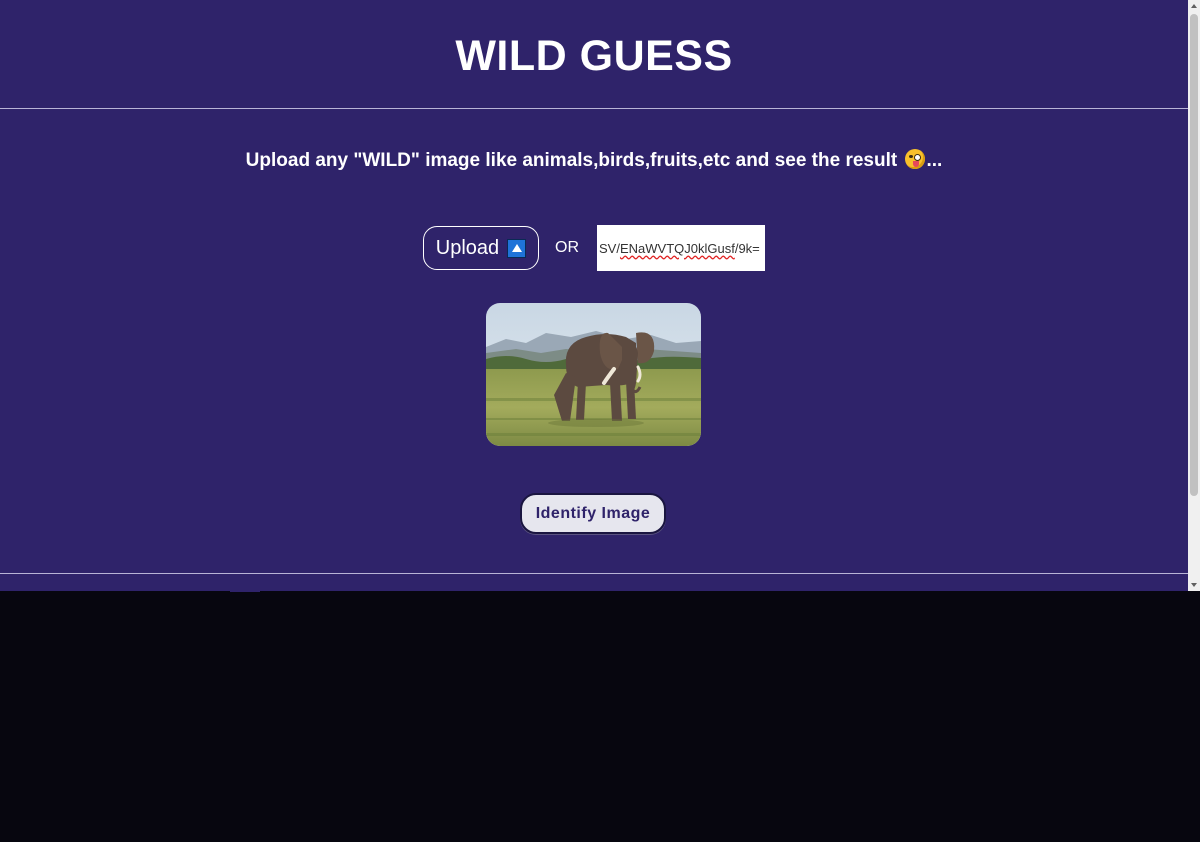 The height and width of the screenshot is (842, 1200). What do you see at coordinates (567, 247) in the screenshot?
I see `or-separator: OR` at bounding box center [567, 247].